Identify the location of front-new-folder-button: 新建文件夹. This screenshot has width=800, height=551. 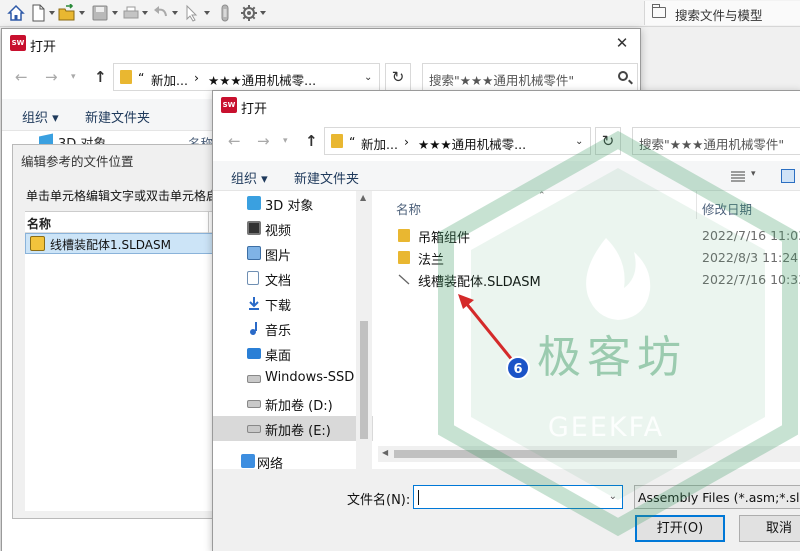
(326, 177).